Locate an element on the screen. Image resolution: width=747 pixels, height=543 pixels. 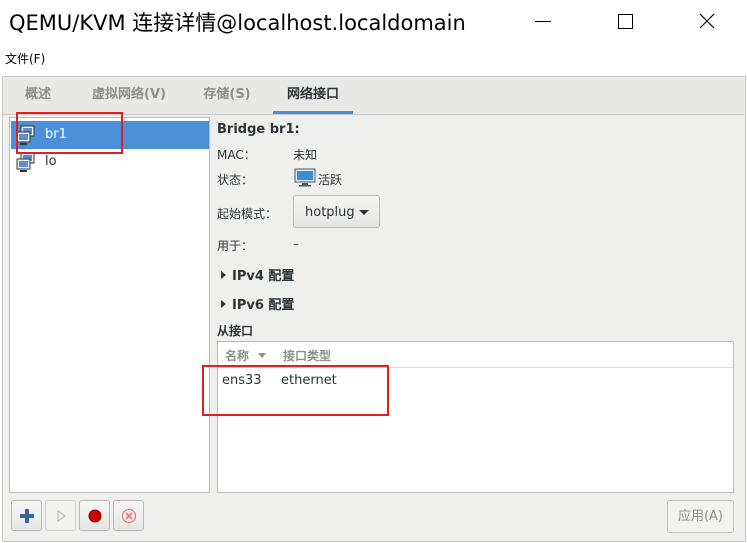
highlight-box-slave-row is located at coordinates (295, 390).